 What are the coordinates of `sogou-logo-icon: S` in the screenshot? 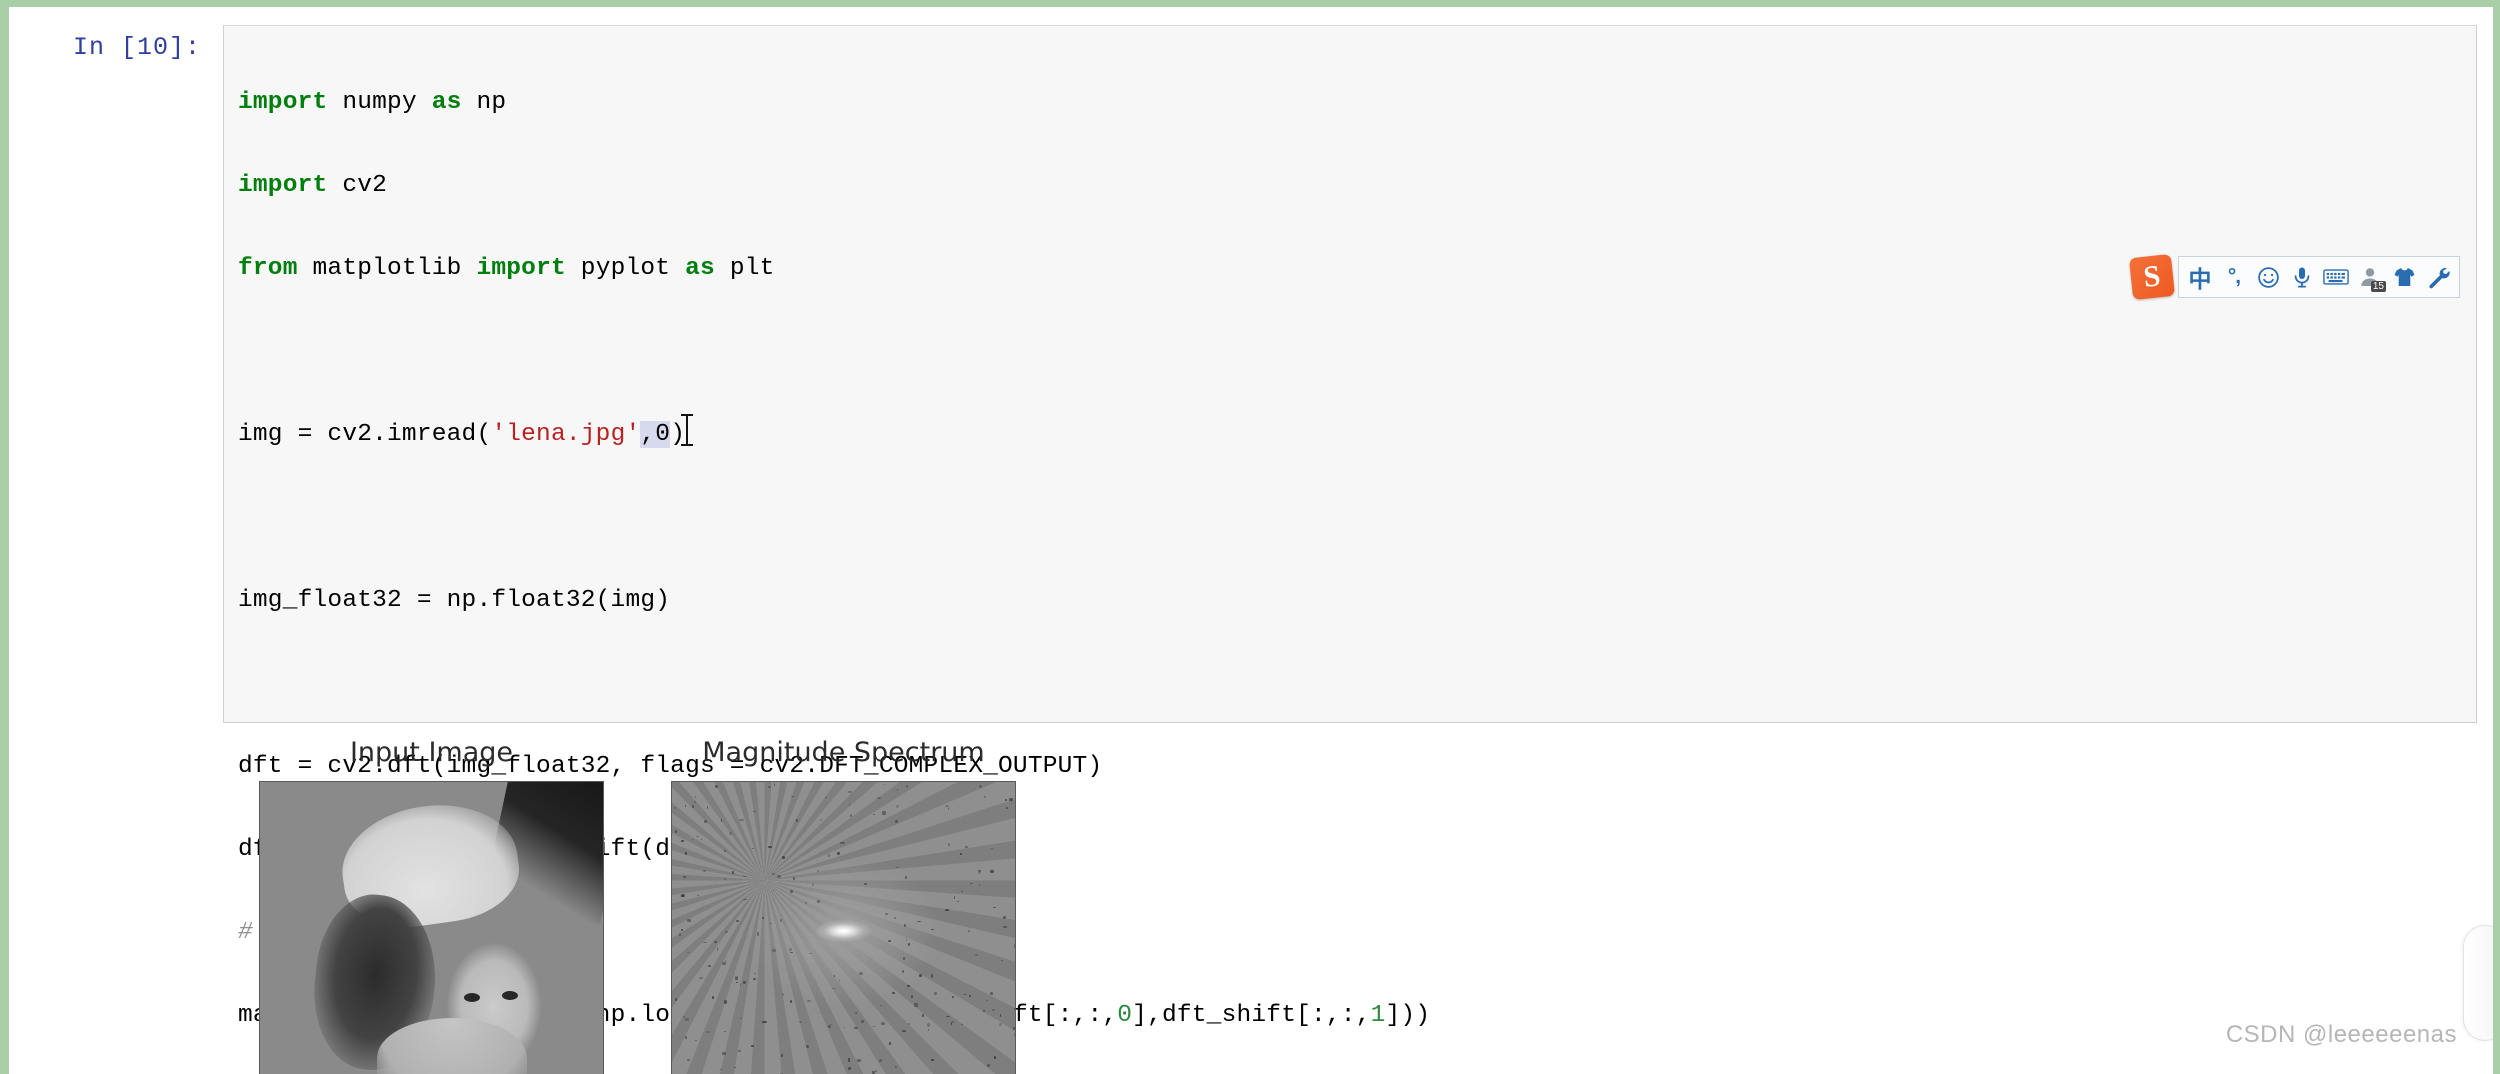 It's located at (2152, 277).